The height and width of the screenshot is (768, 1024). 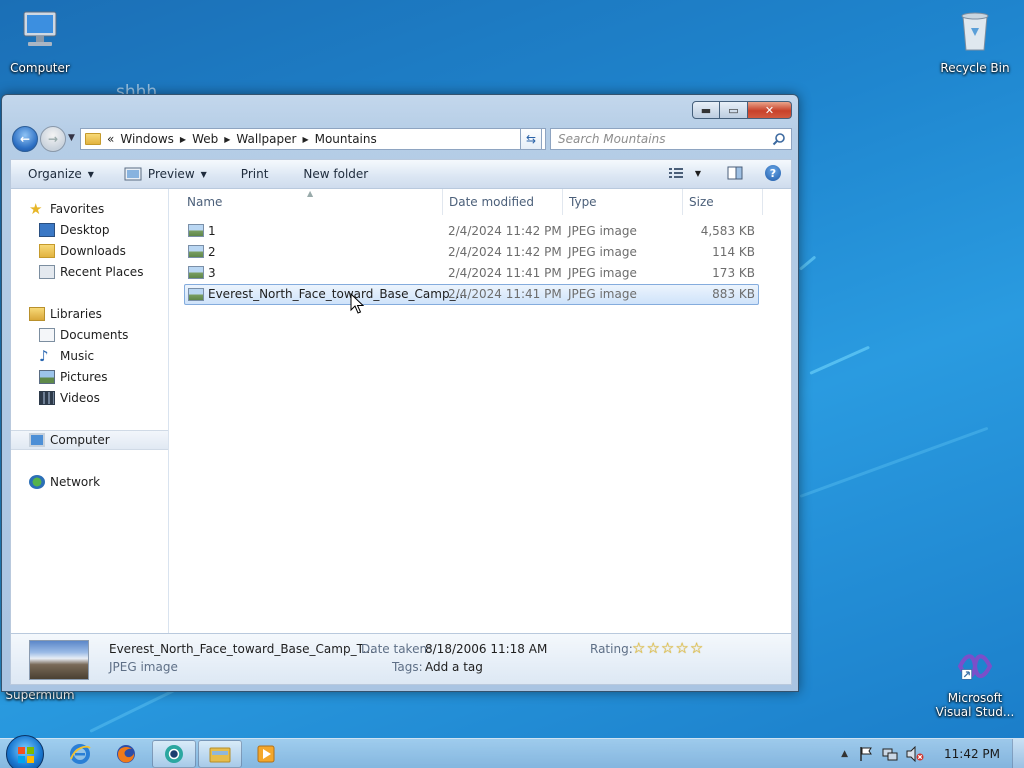 What do you see at coordinates (471, 231) in the screenshot?
I see `table-row: 1 2/4/2024 11:42 PM JPEG image 4,583 KB` at bounding box center [471, 231].